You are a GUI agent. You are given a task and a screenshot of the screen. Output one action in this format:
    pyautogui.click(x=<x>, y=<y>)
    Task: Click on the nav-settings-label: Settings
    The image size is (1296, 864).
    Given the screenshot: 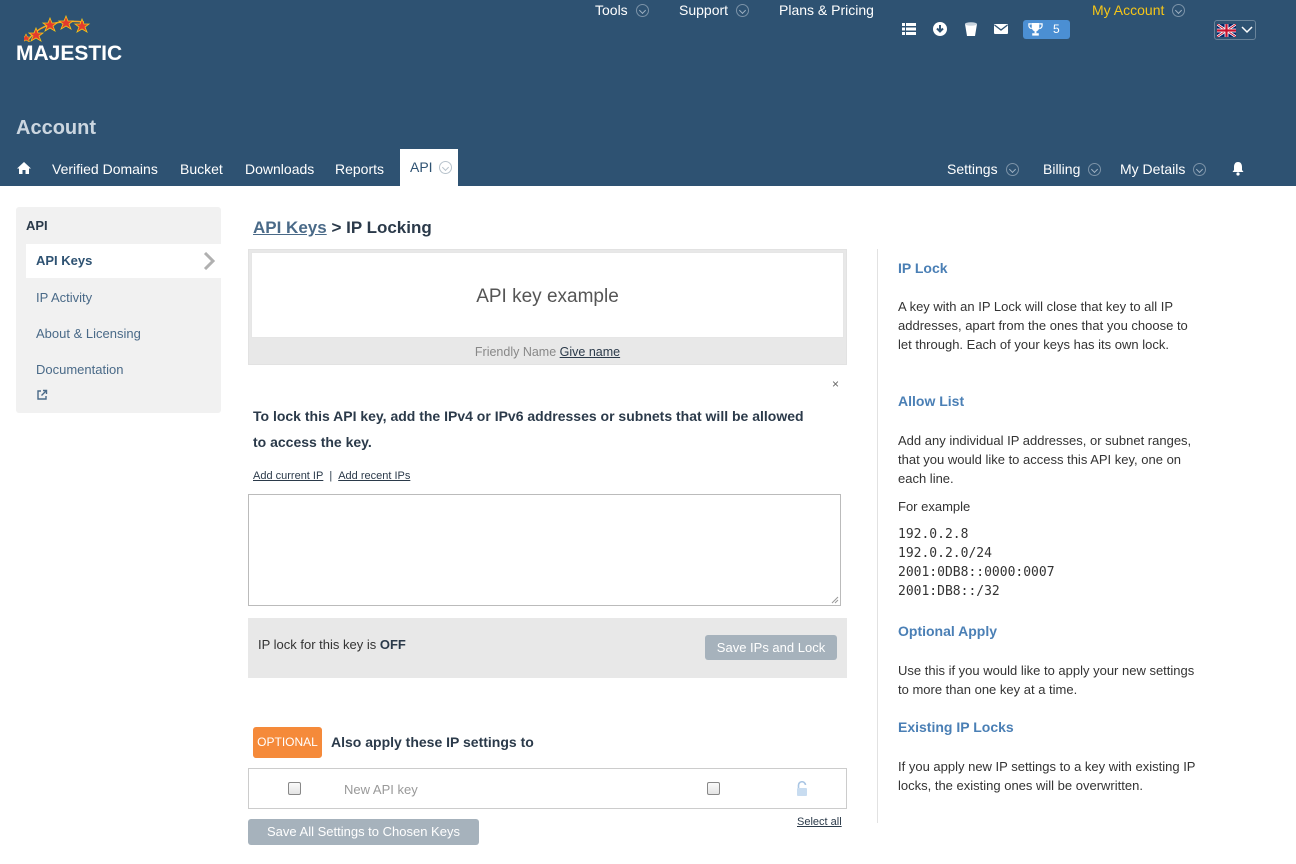 What is the action you would take?
    pyautogui.click(x=972, y=169)
    